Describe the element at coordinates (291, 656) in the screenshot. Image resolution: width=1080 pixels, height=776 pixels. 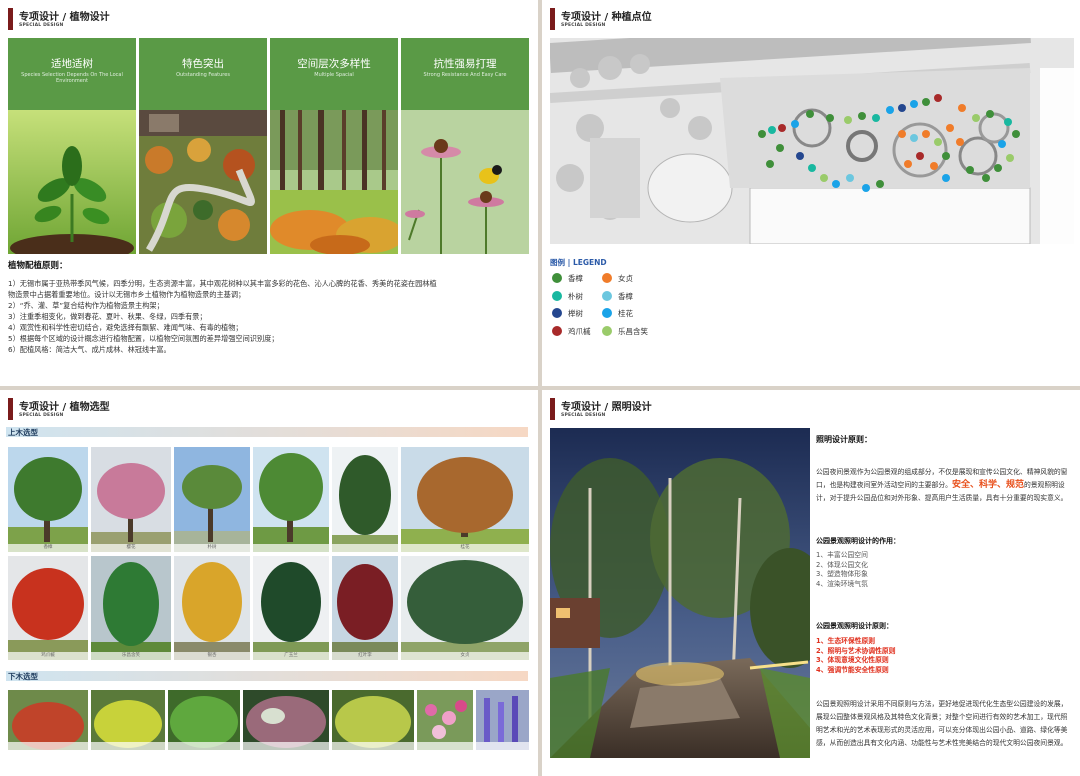
I see `tree-caption: 广玉兰` at that location.